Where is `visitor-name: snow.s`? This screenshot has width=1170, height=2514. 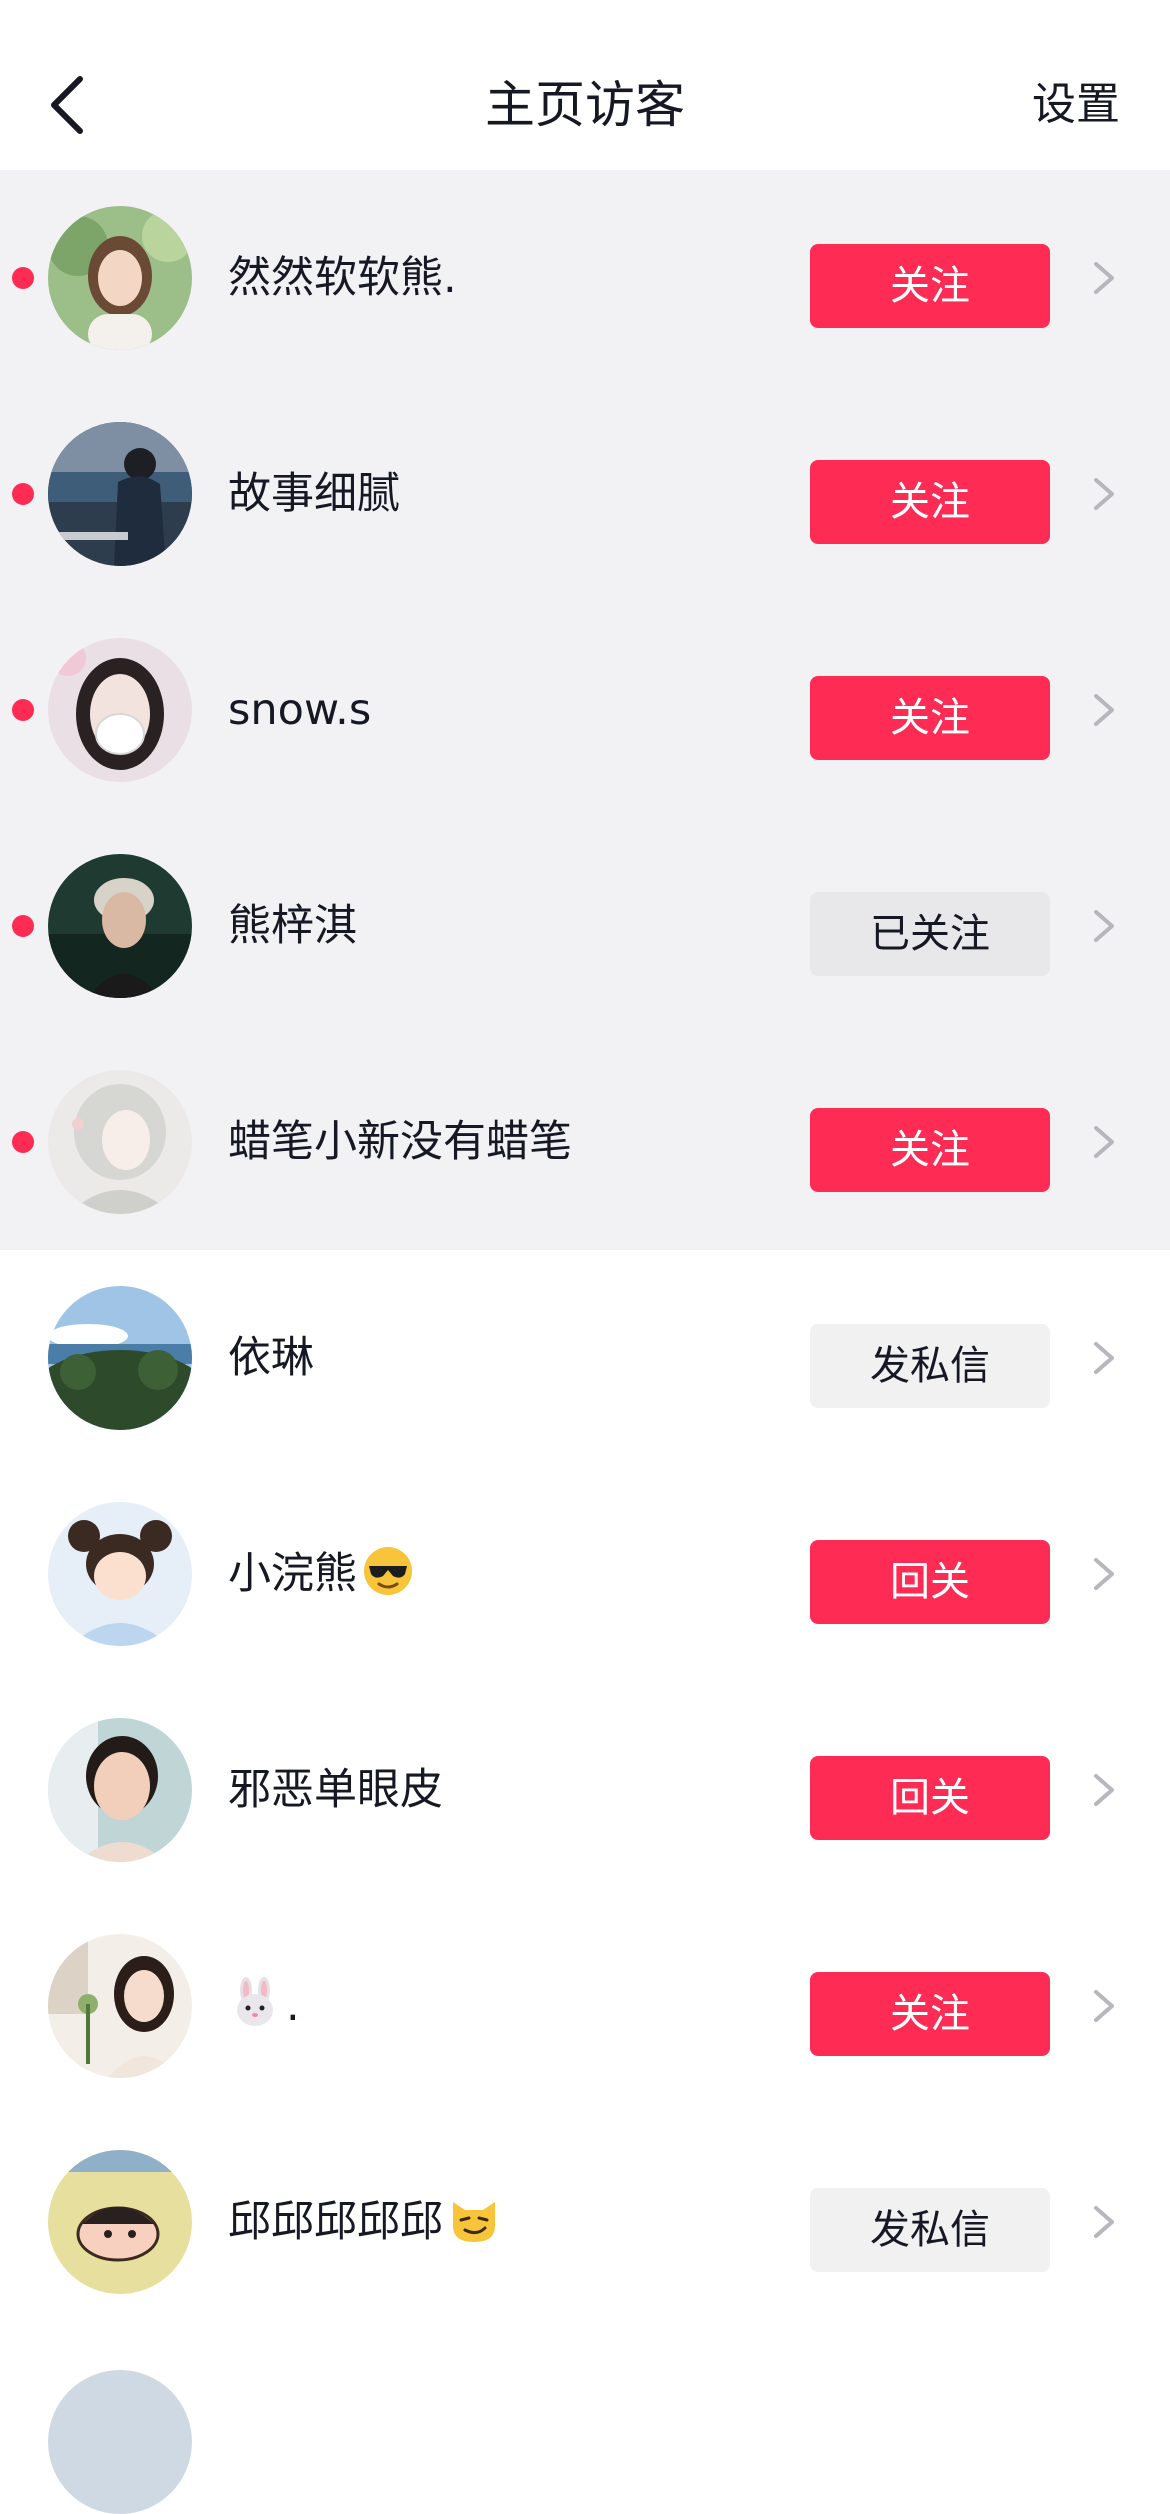
visitor-name: snow.s is located at coordinates (299, 710).